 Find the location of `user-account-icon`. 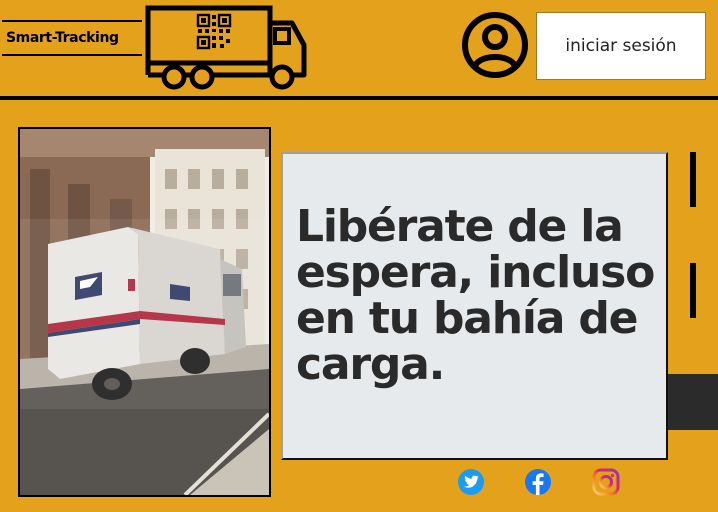

user-account-icon is located at coordinates (495, 47).